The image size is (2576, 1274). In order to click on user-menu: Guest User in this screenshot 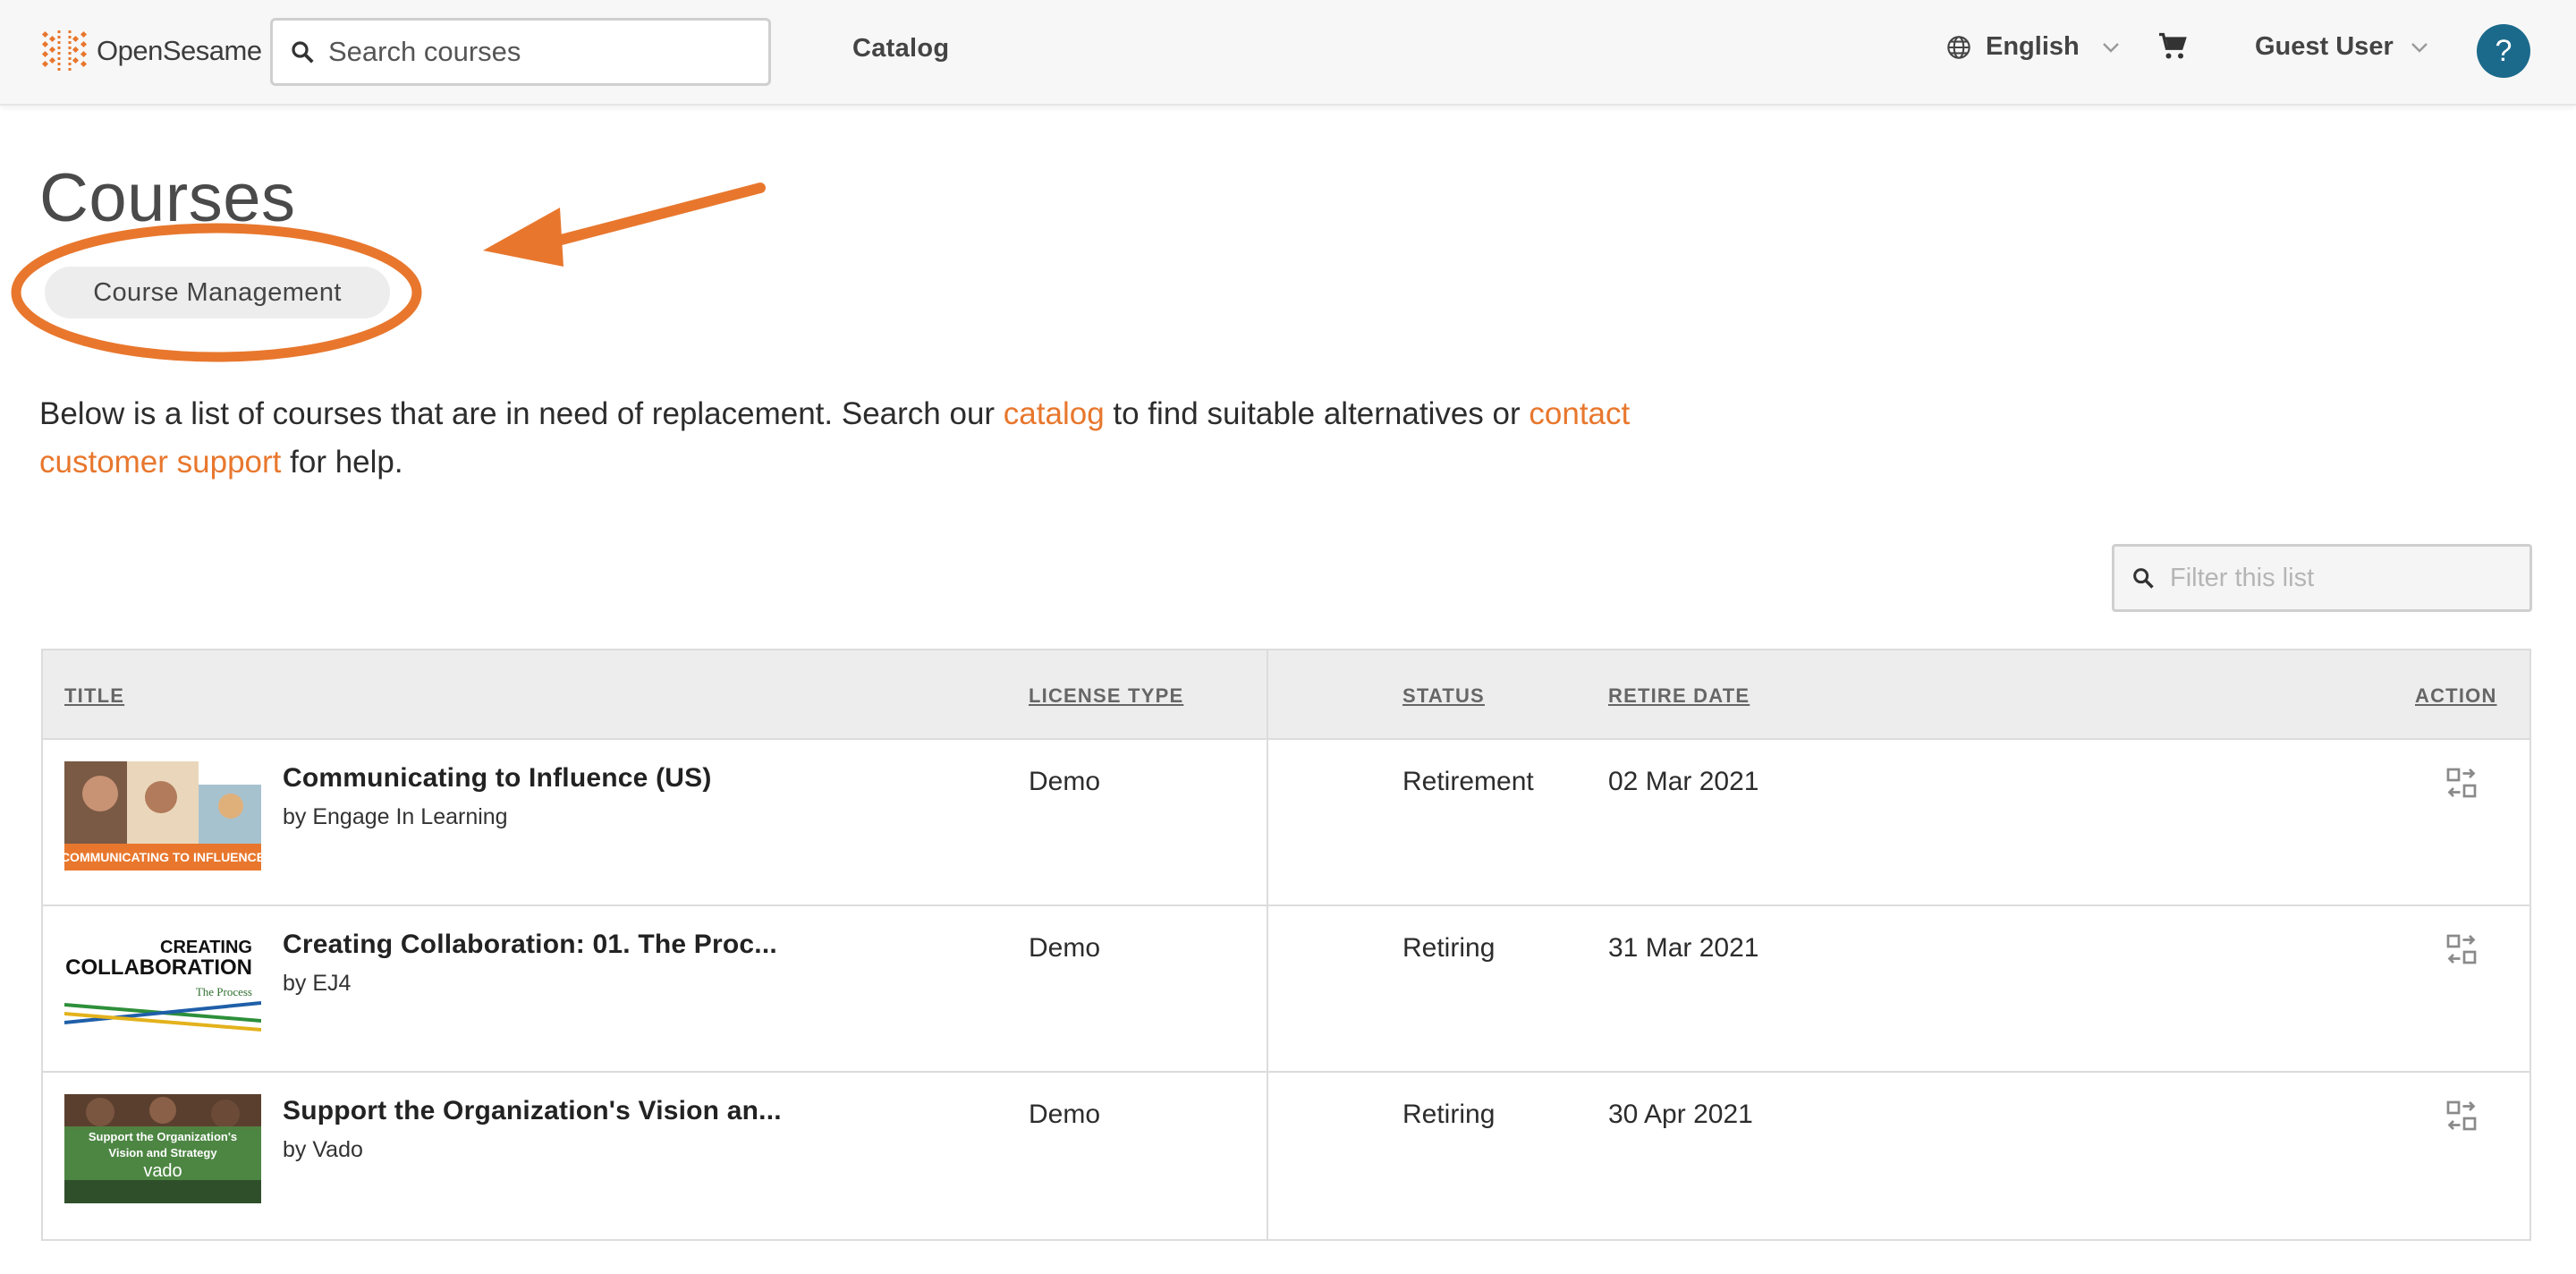, I will do `click(2342, 47)`.